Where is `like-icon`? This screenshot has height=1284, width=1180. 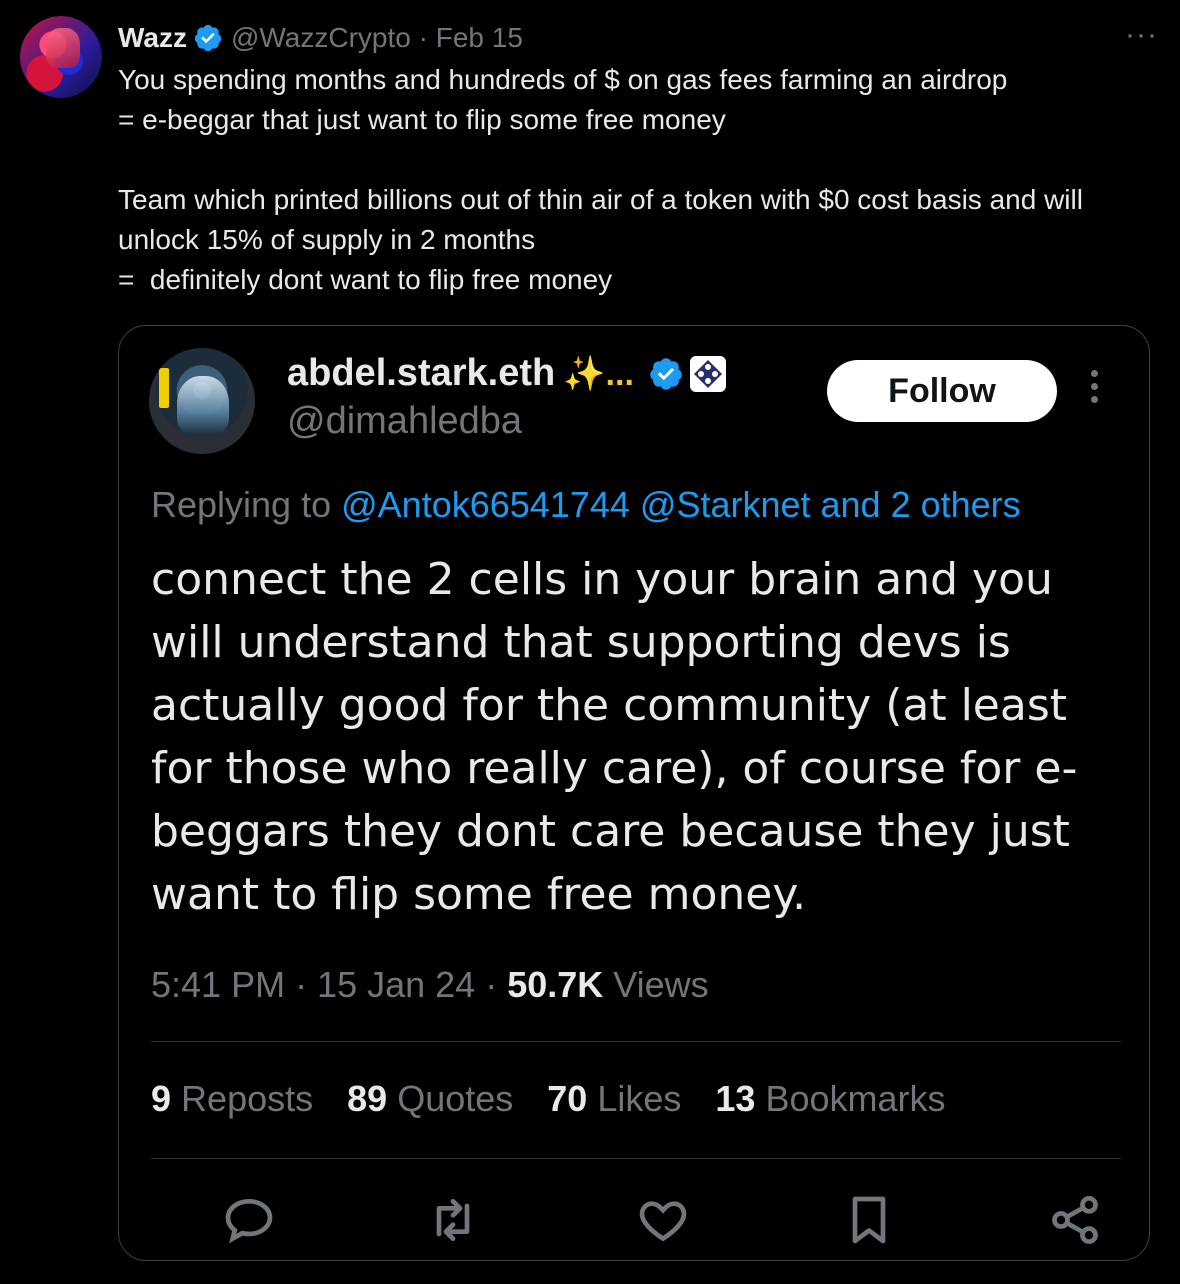 like-icon is located at coordinates (663, 1220).